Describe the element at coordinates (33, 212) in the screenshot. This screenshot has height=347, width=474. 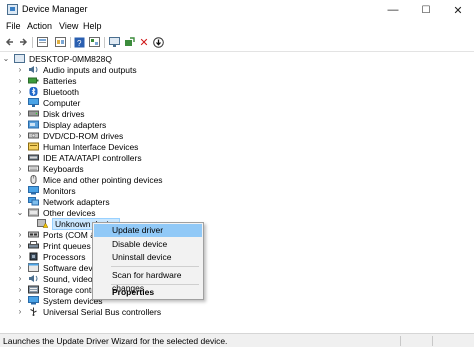
I see `other-devices-icon` at that location.